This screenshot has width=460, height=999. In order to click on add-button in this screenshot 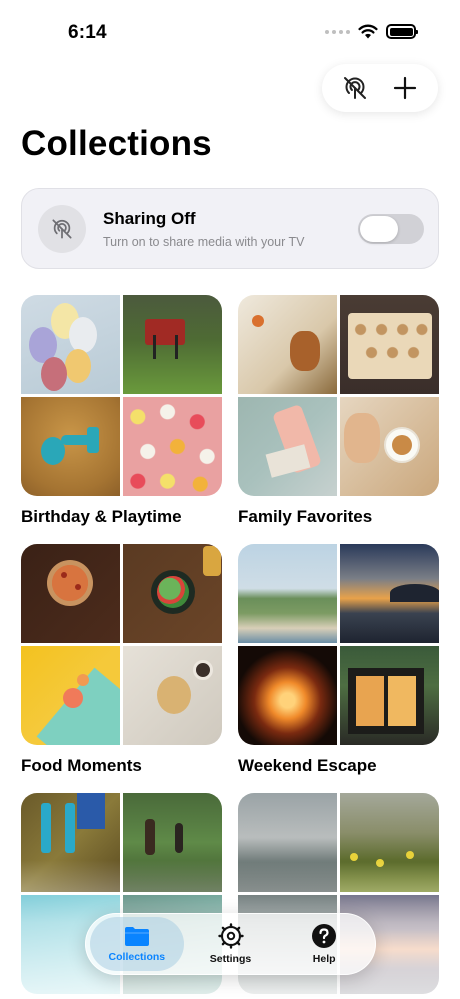, I will do `click(405, 88)`.